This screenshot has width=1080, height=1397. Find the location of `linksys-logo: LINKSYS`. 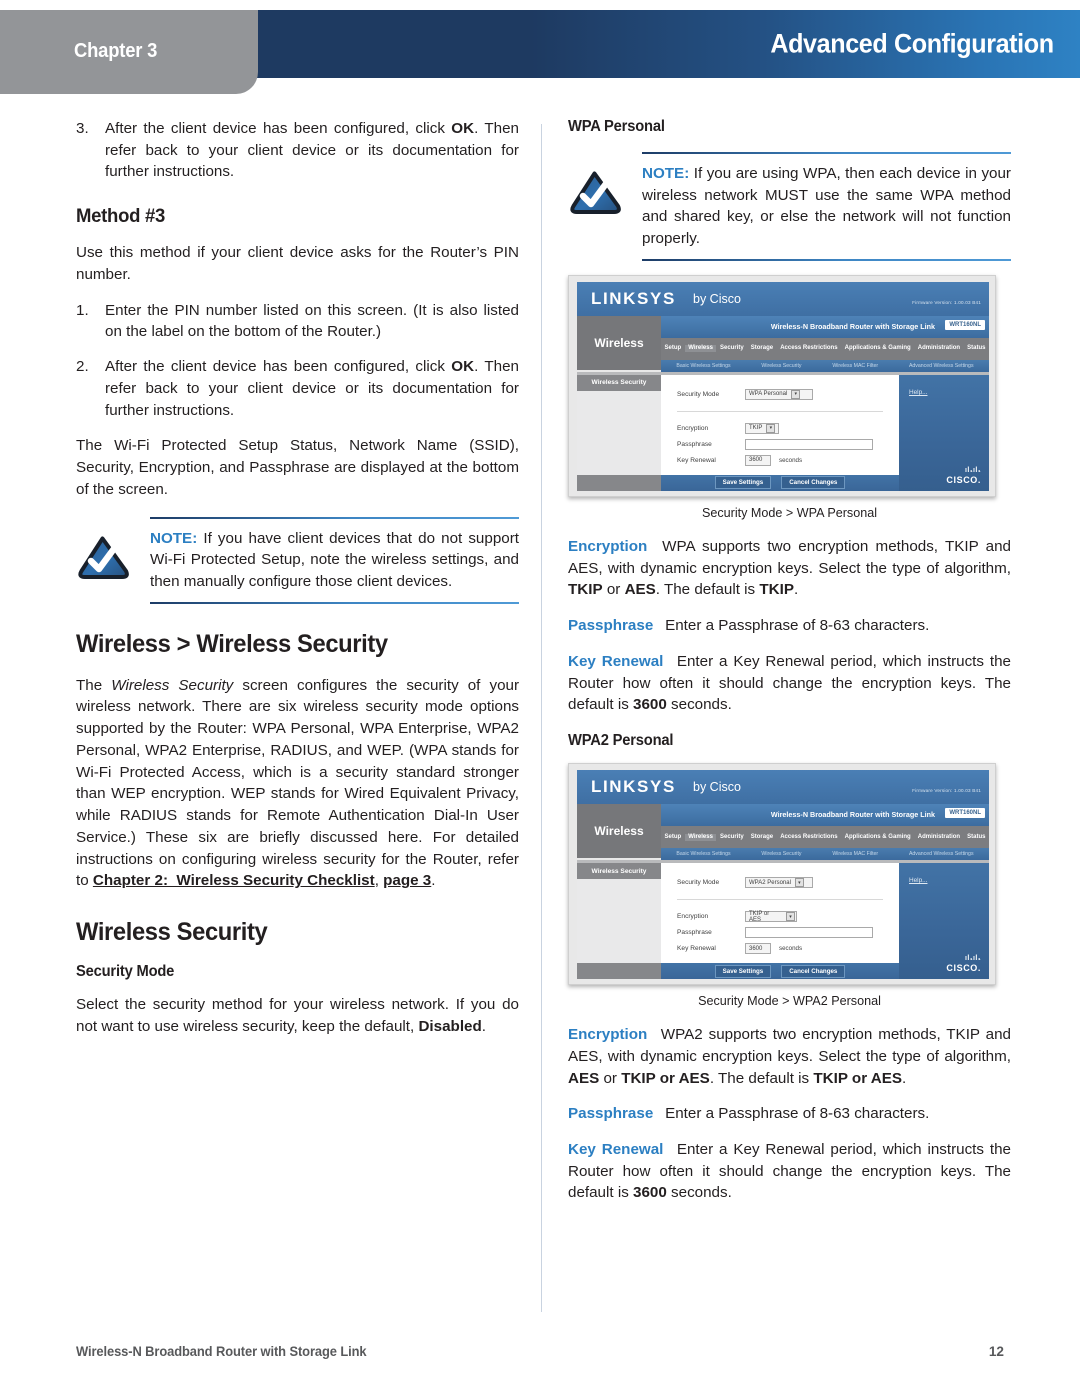

linksys-logo: LINKSYS is located at coordinates (633, 298).